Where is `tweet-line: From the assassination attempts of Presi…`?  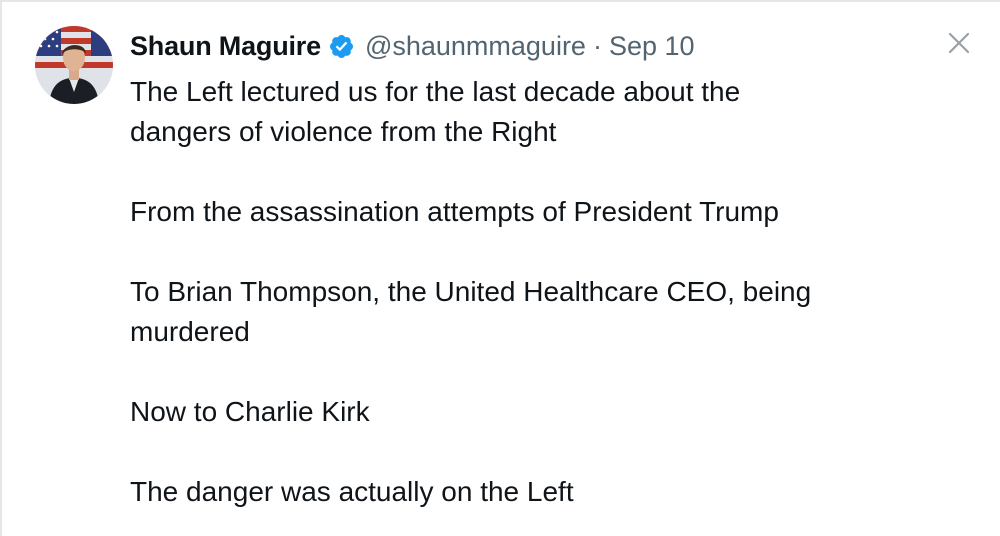 tweet-line: From the assassination attempts of Presi… is located at coordinates (454, 211).